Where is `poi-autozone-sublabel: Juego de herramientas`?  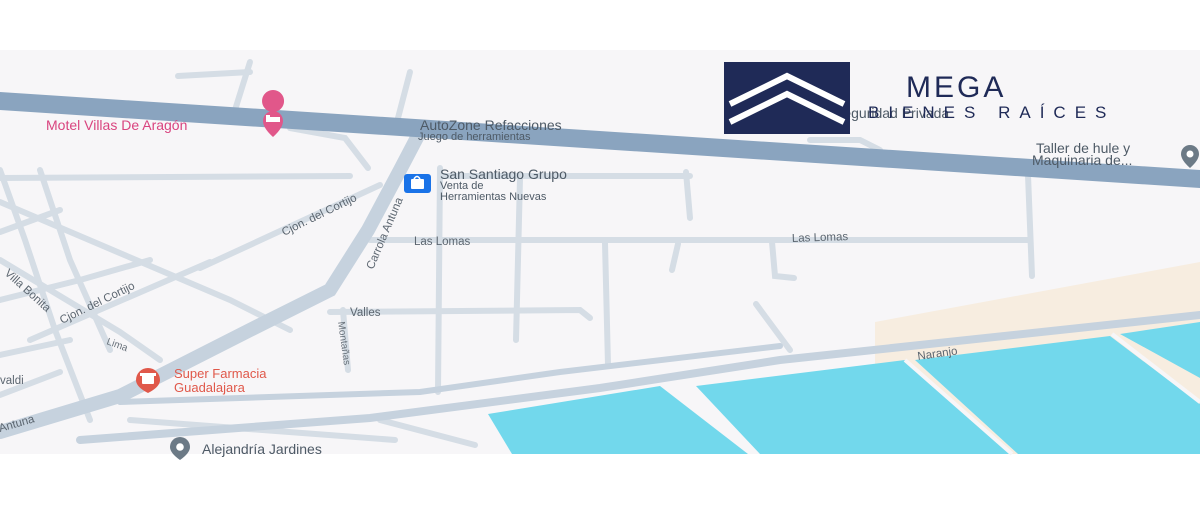 poi-autozone-sublabel: Juego de herramientas is located at coordinates (474, 137).